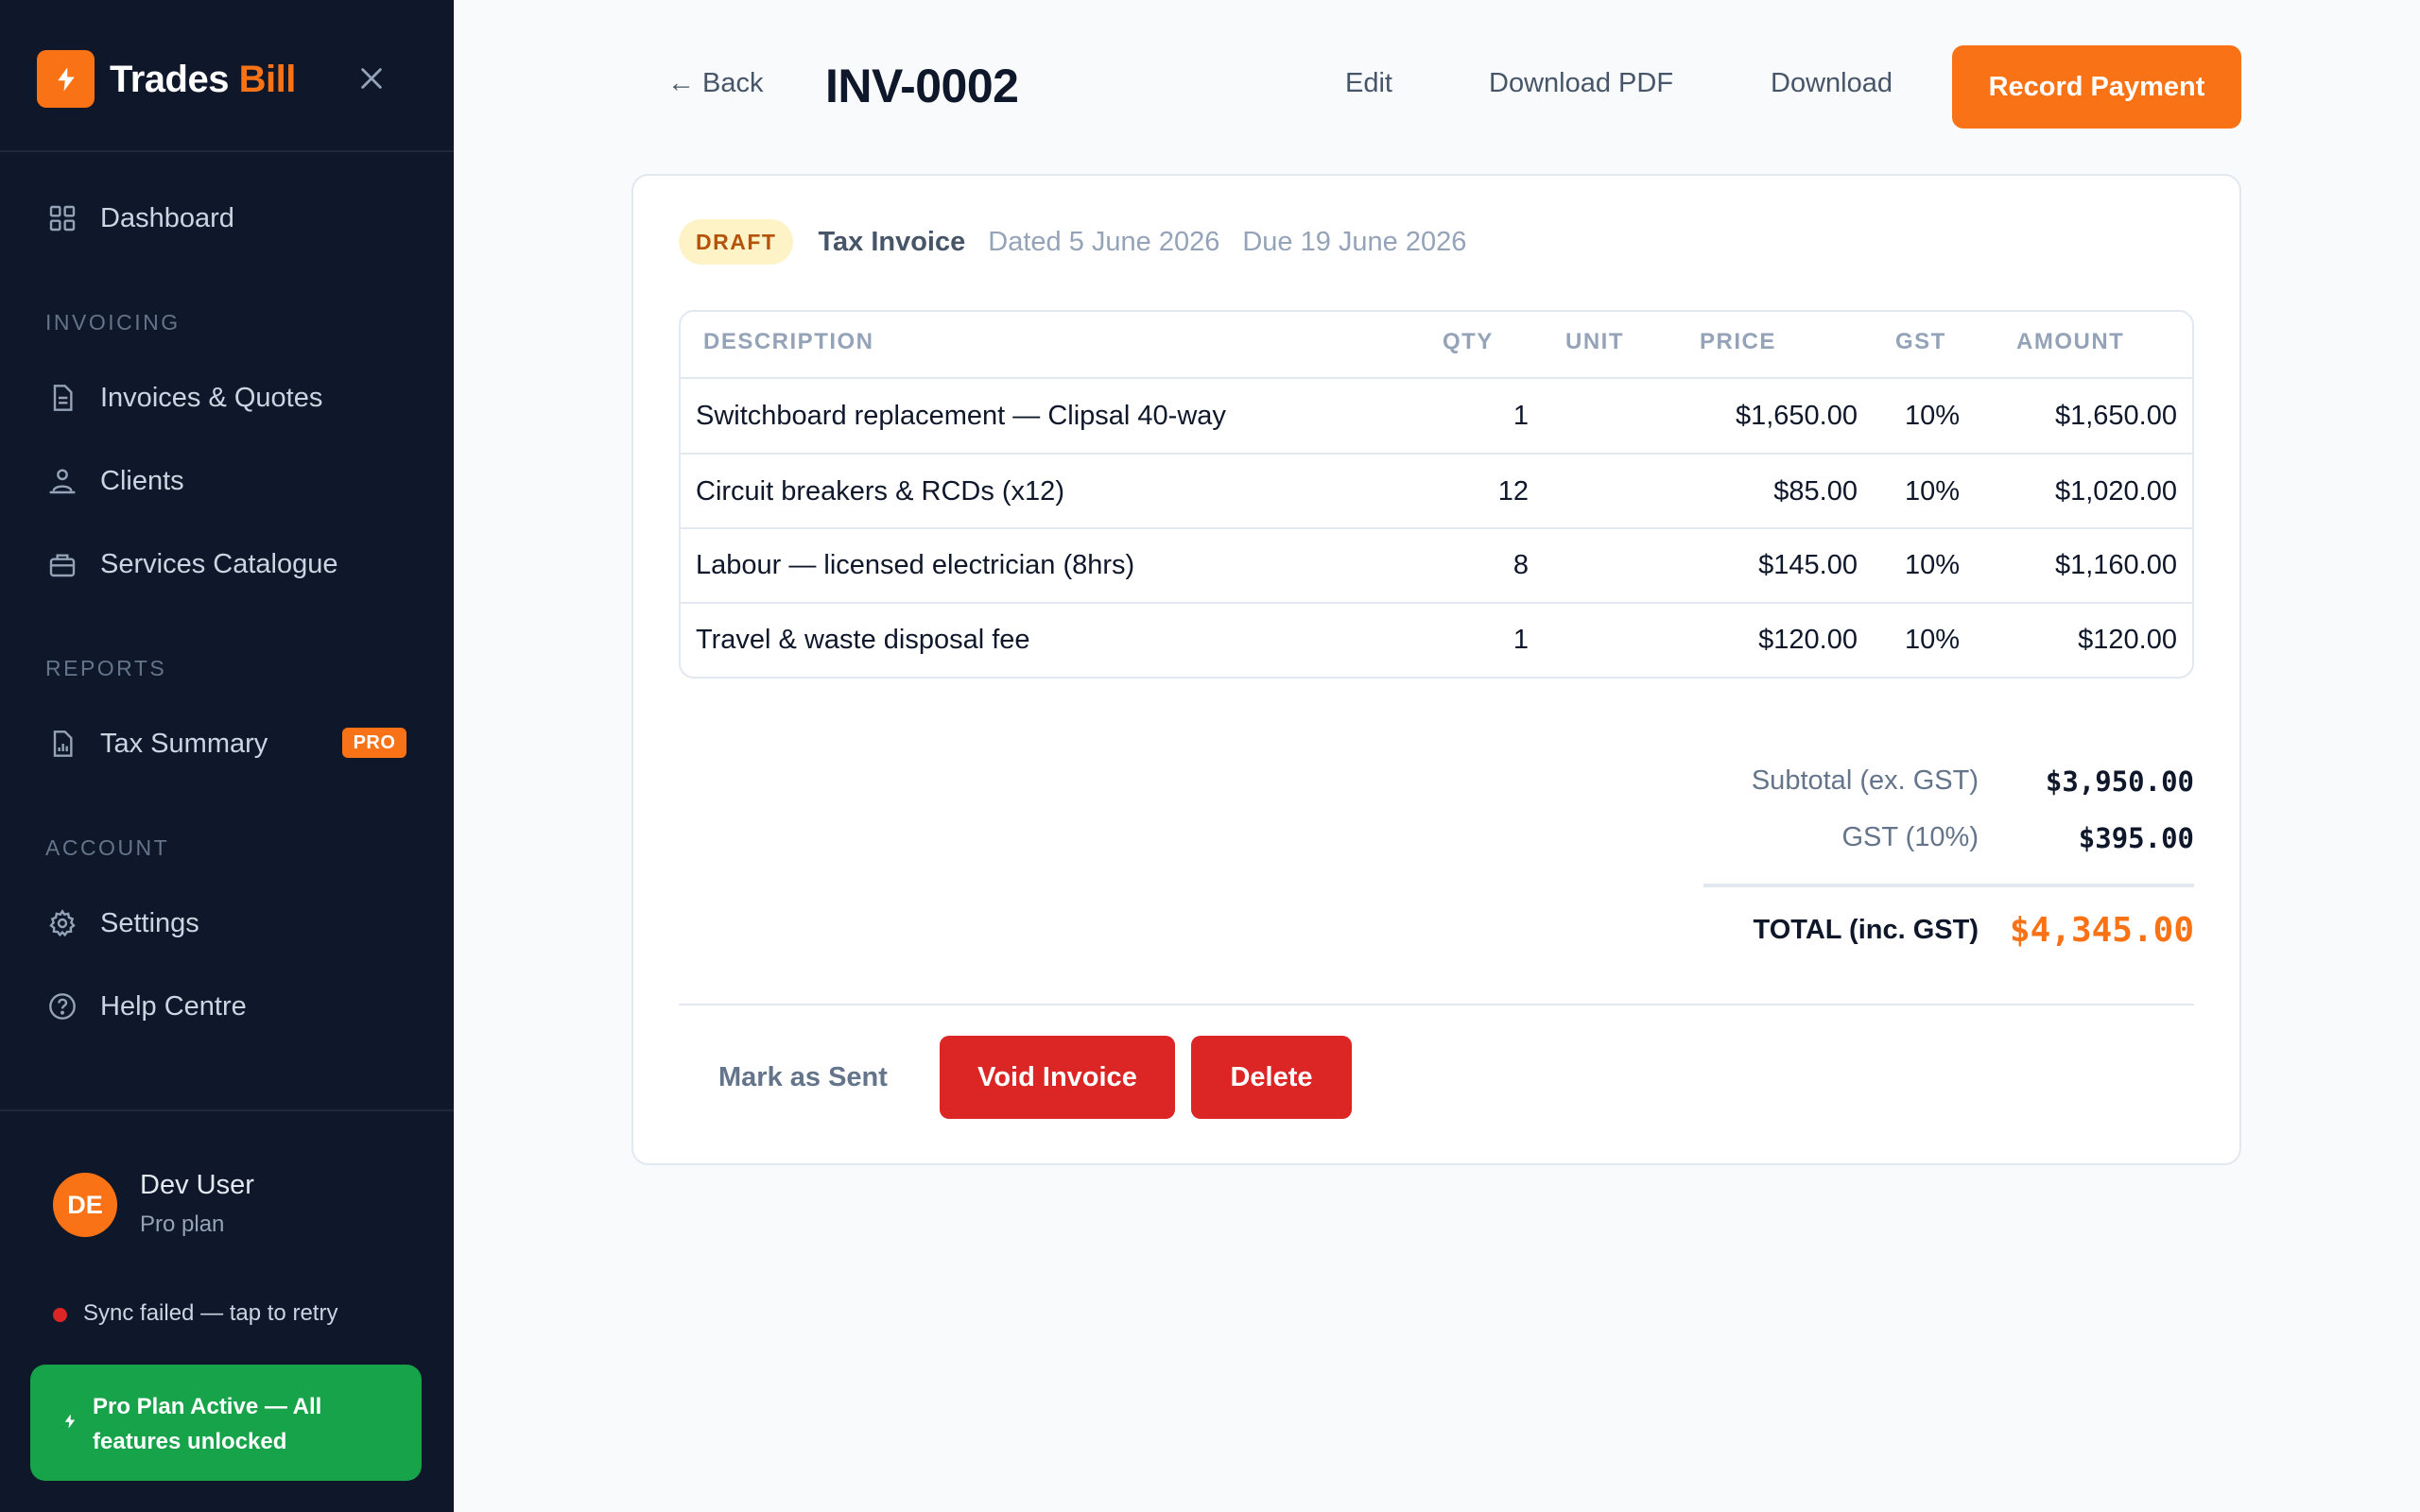 The width and height of the screenshot is (2420, 1512). I want to click on mark-as-sent-button: Mark as Sent, so click(803, 1077).